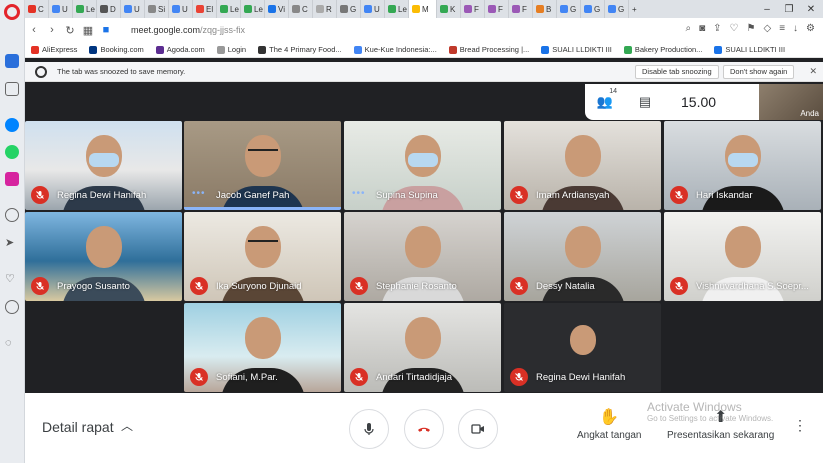  I want to click on participant-tile: ••• Supina Supina, so click(422, 165).